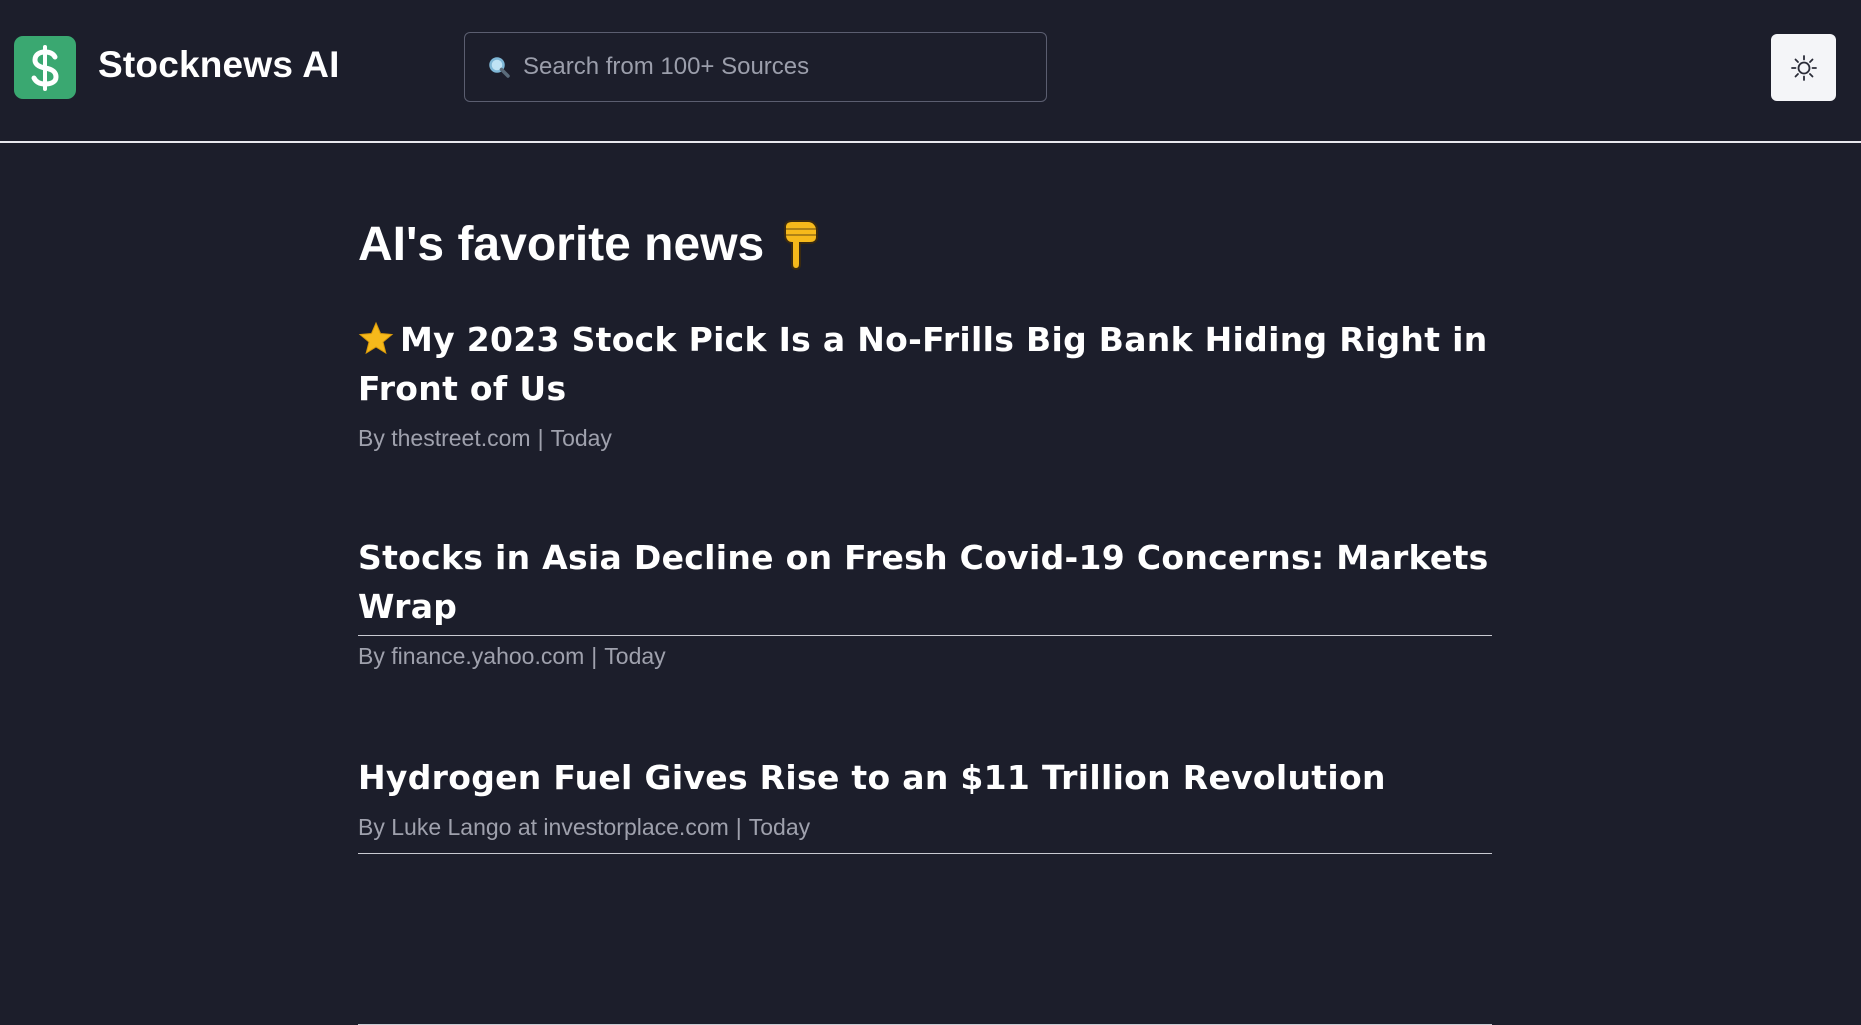  Describe the element at coordinates (801, 245) in the screenshot. I see `pointing-down-hand-icon` at that location.